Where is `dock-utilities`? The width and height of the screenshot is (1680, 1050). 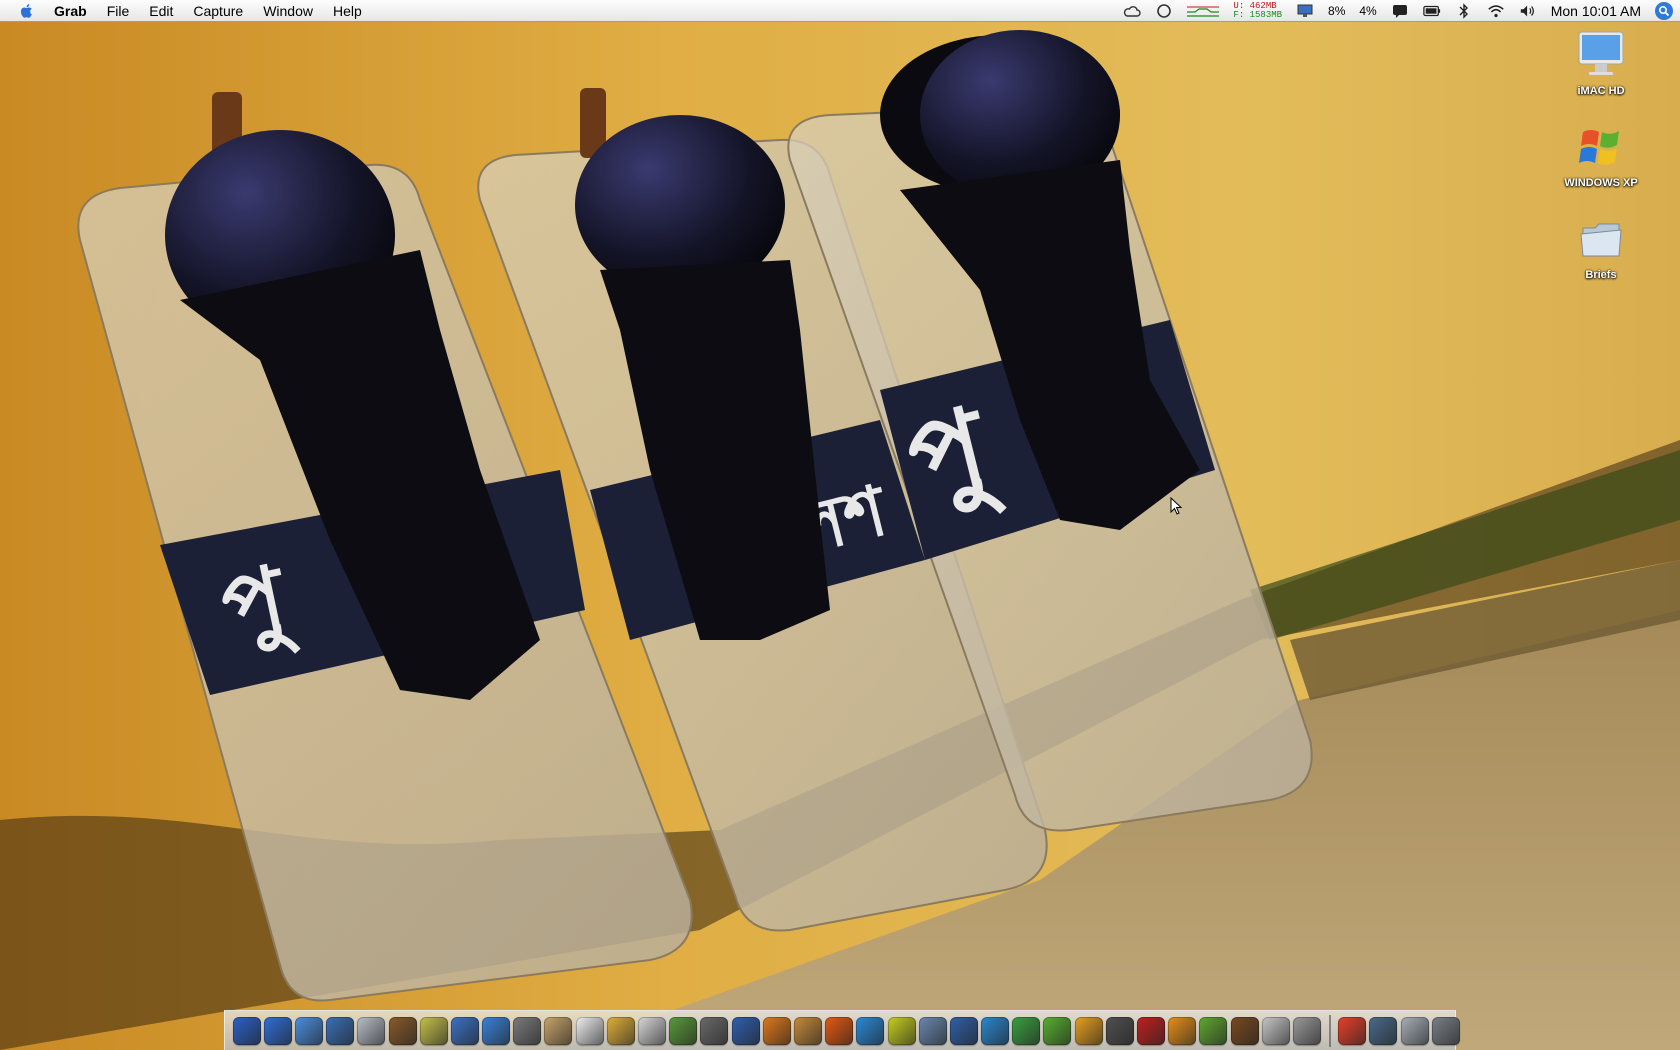
dock-utilities is located at coordinates (1399, 1030).